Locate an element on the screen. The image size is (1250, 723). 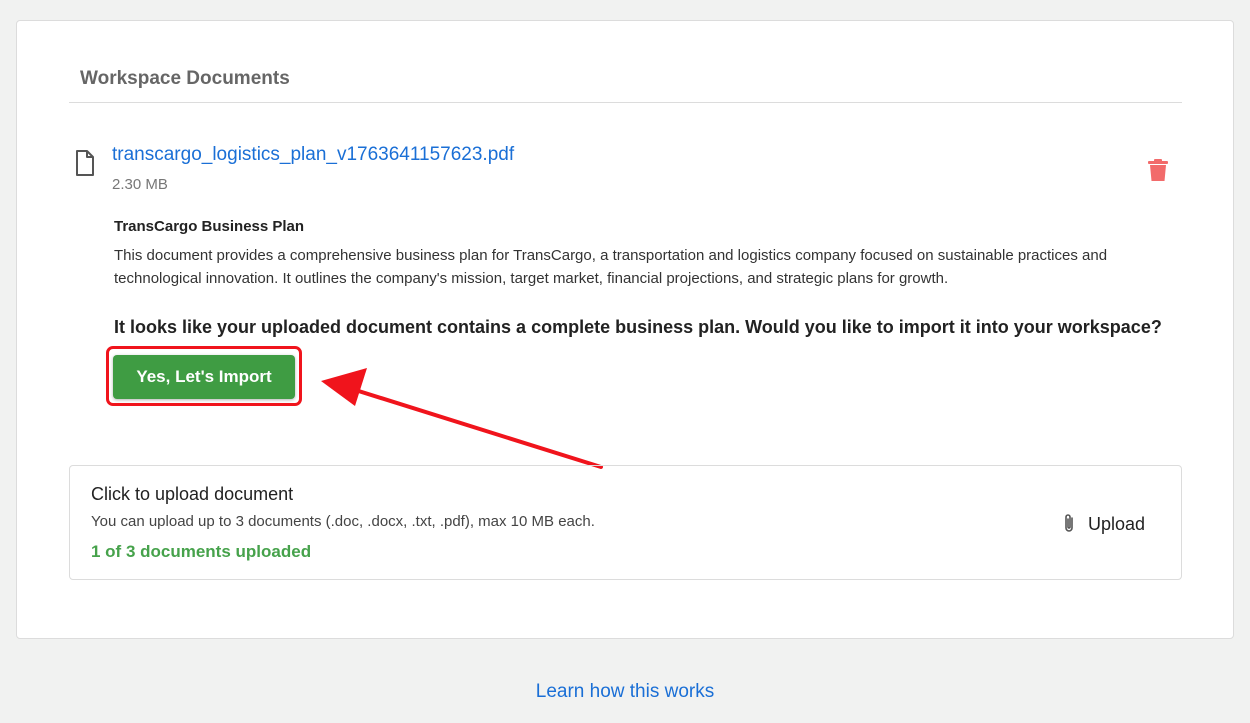
upload-button: Upload is located at coordinates (1102, 524).